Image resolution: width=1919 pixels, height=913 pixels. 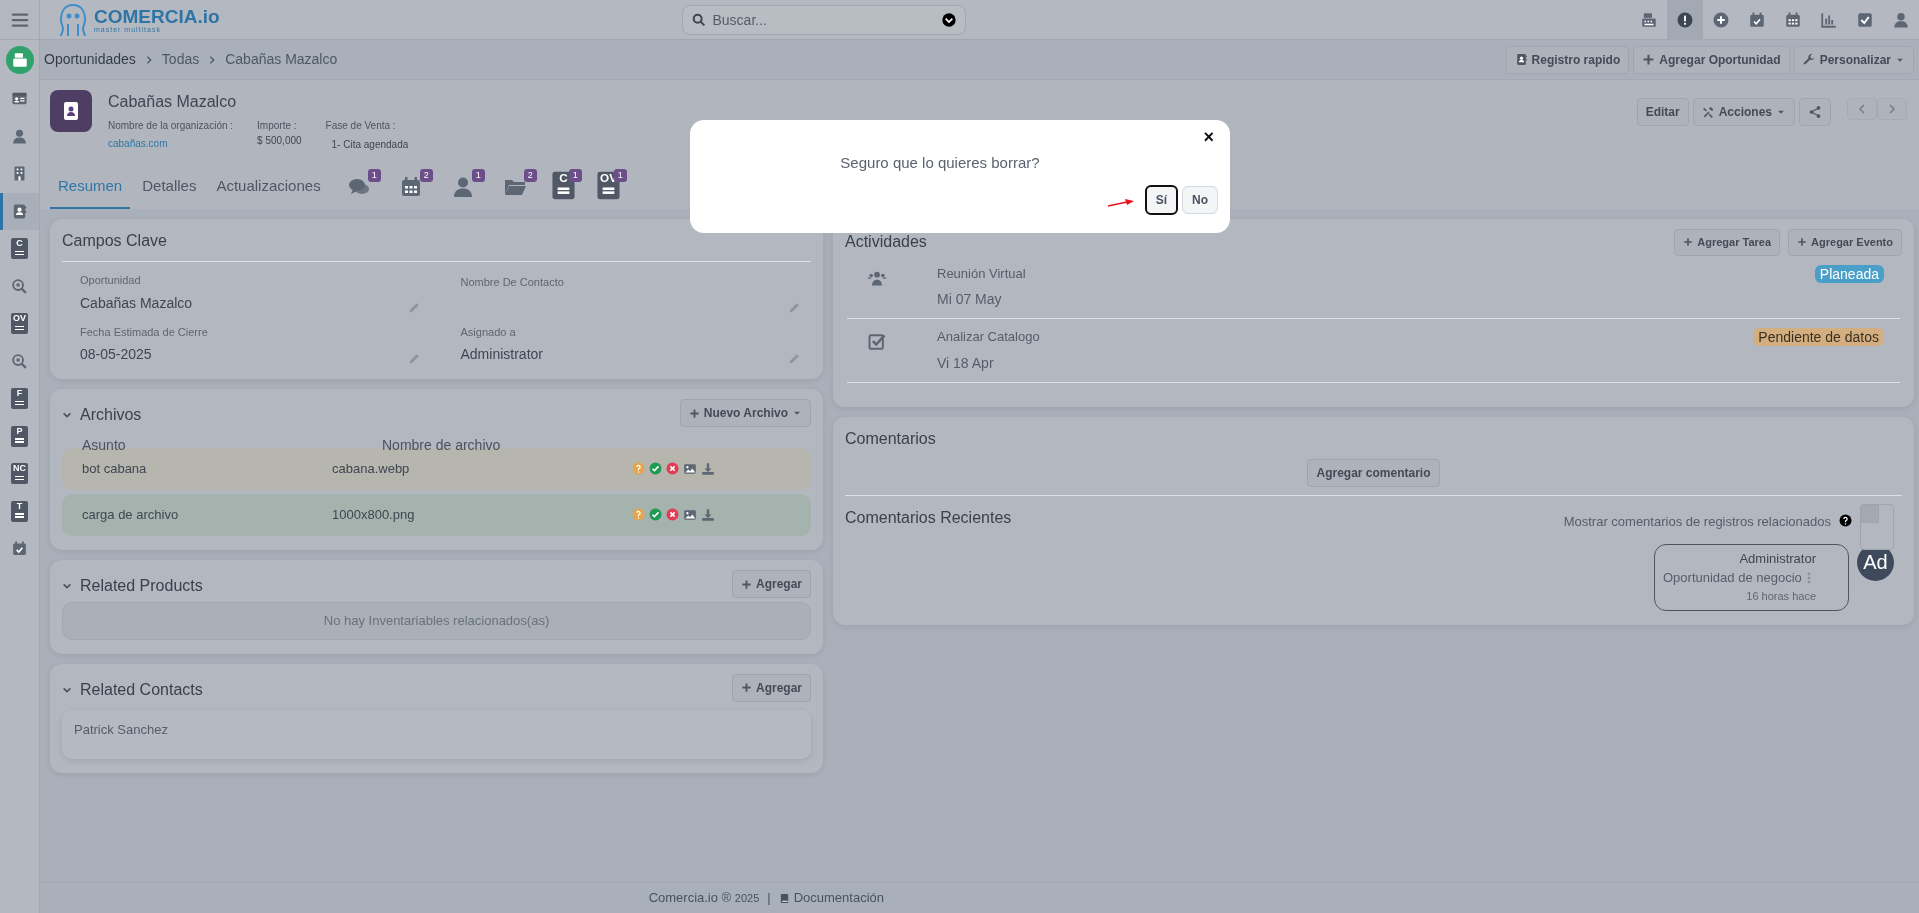 I want to click on share-button, so click(x=1815, y=112).